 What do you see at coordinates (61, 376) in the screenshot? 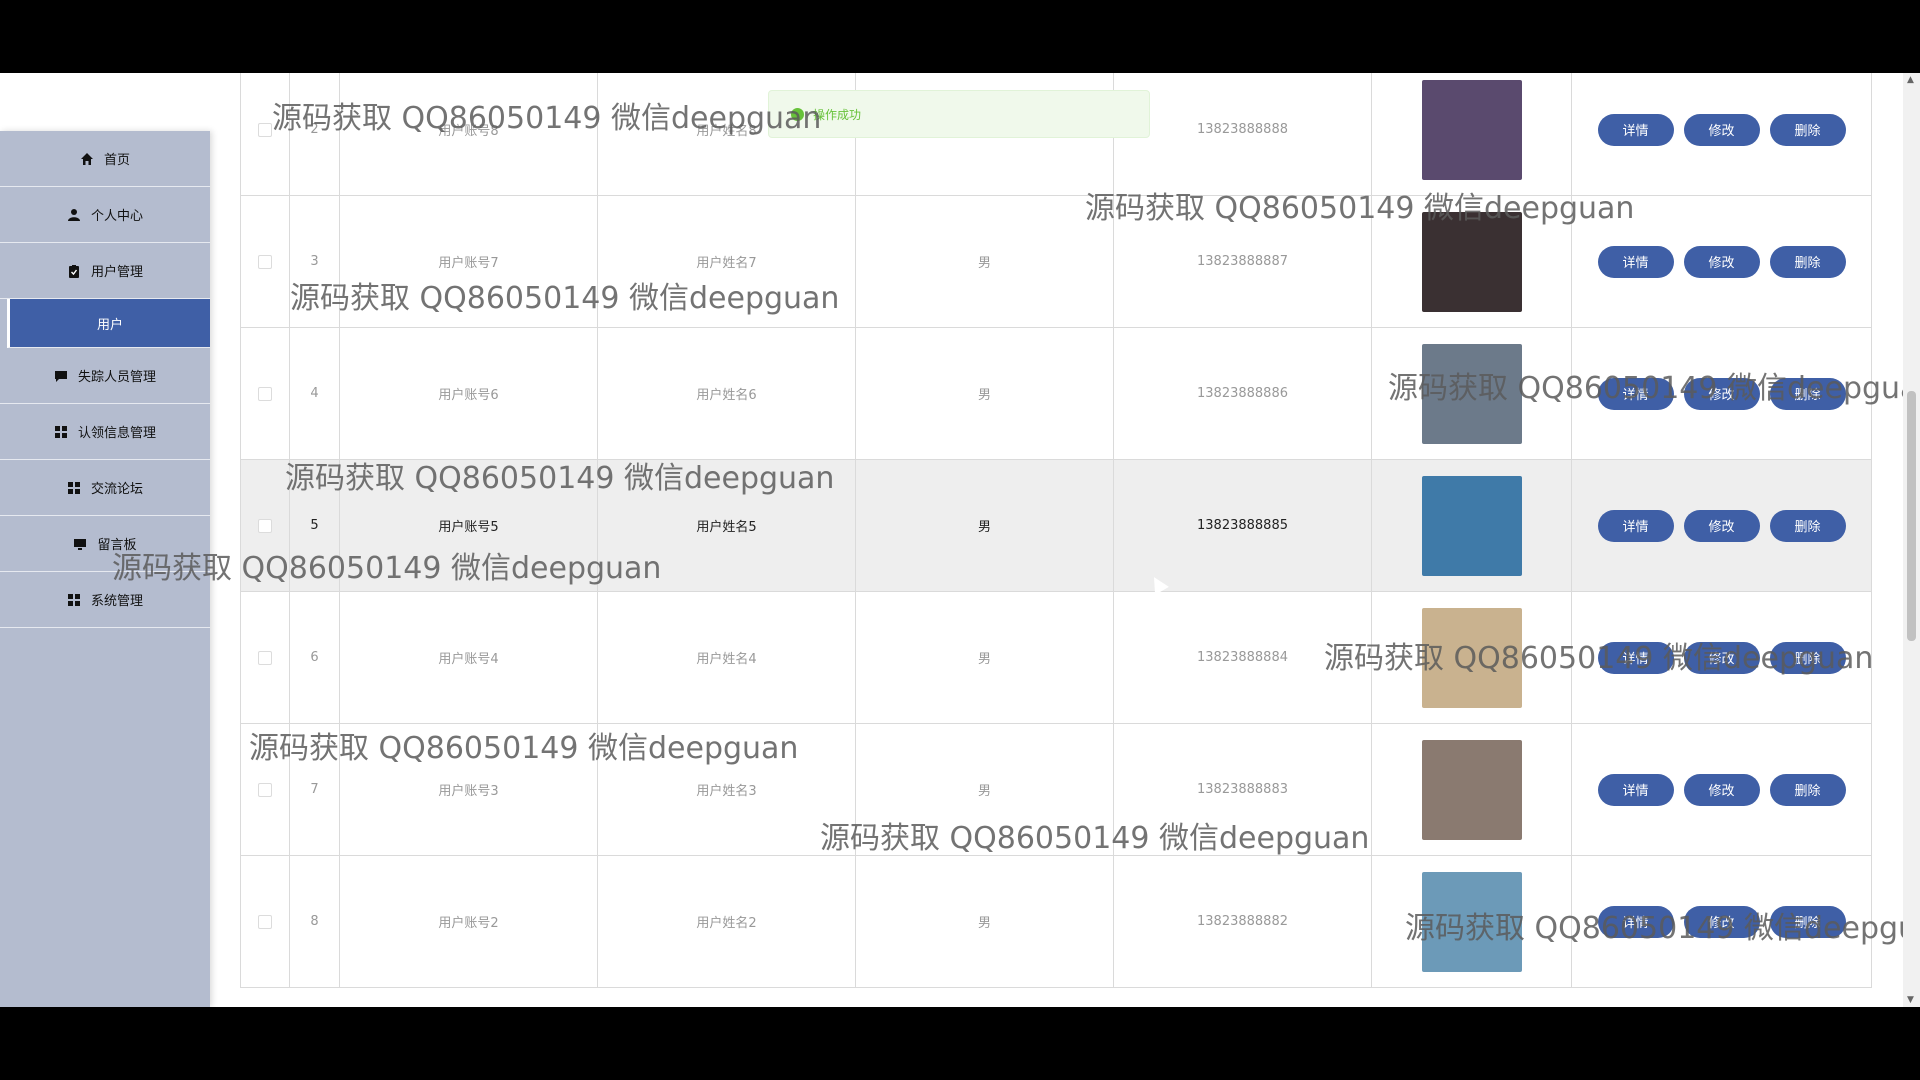
I see `chat-icon` at bounding box center [61, 376].